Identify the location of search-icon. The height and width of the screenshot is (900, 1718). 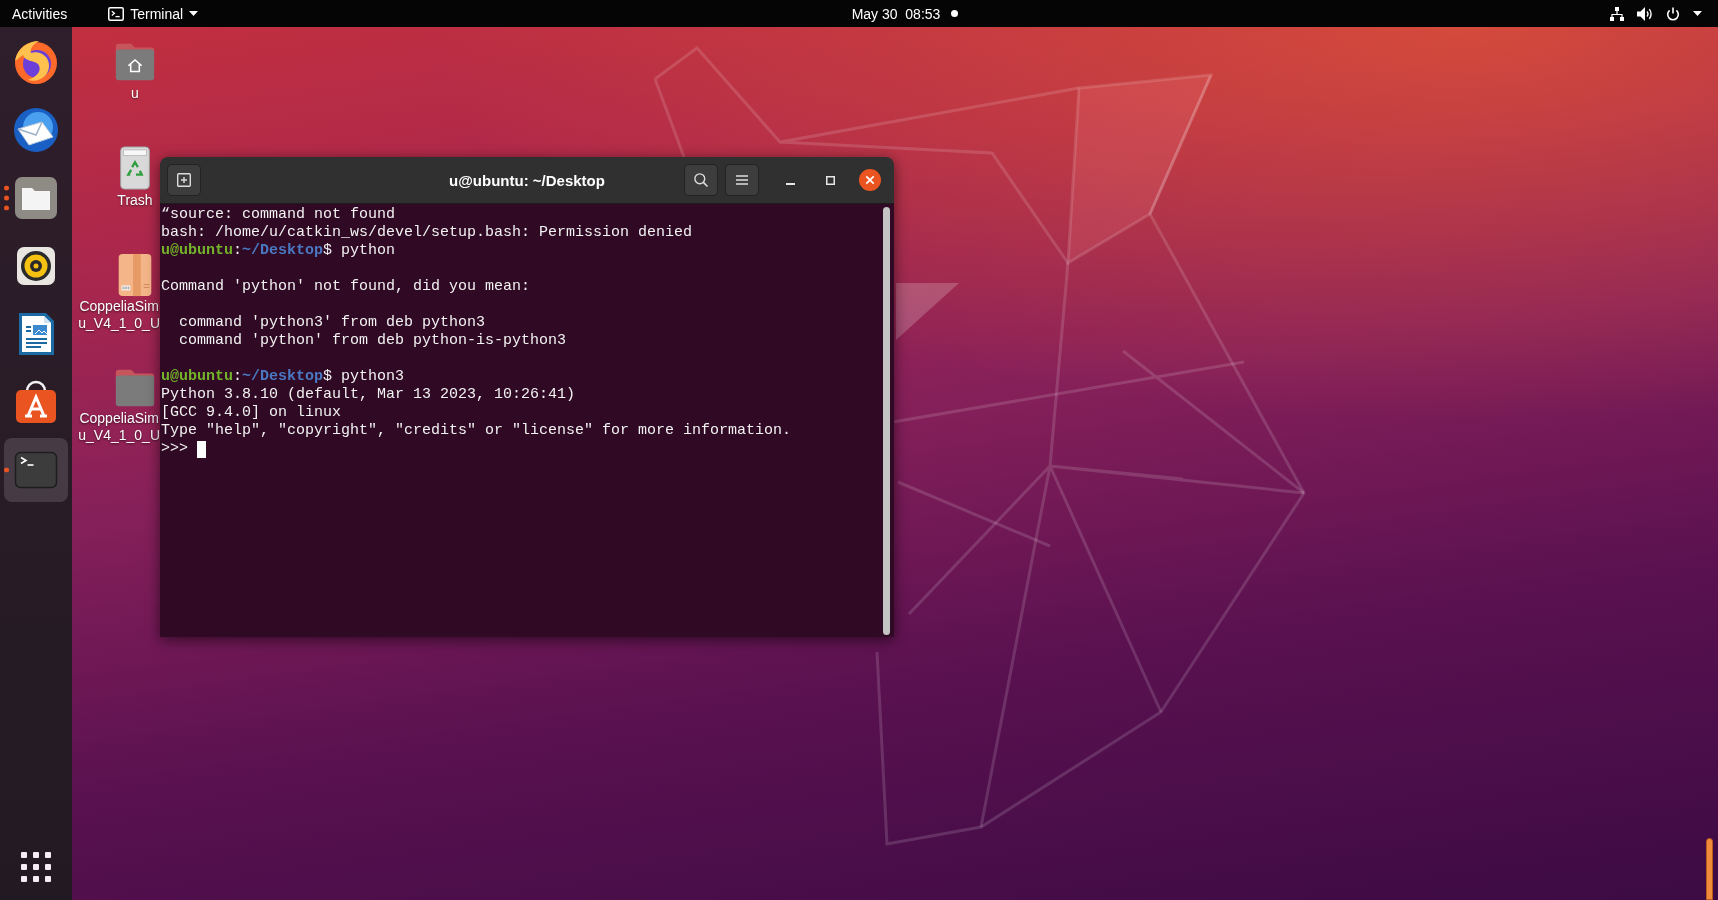
(701, 180).